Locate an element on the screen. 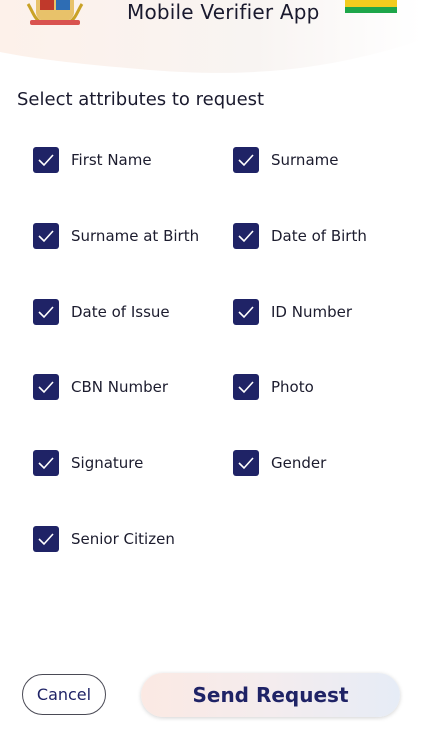  attribute-date-of-birth: Date of Birth is located at coordinates (300, 236).